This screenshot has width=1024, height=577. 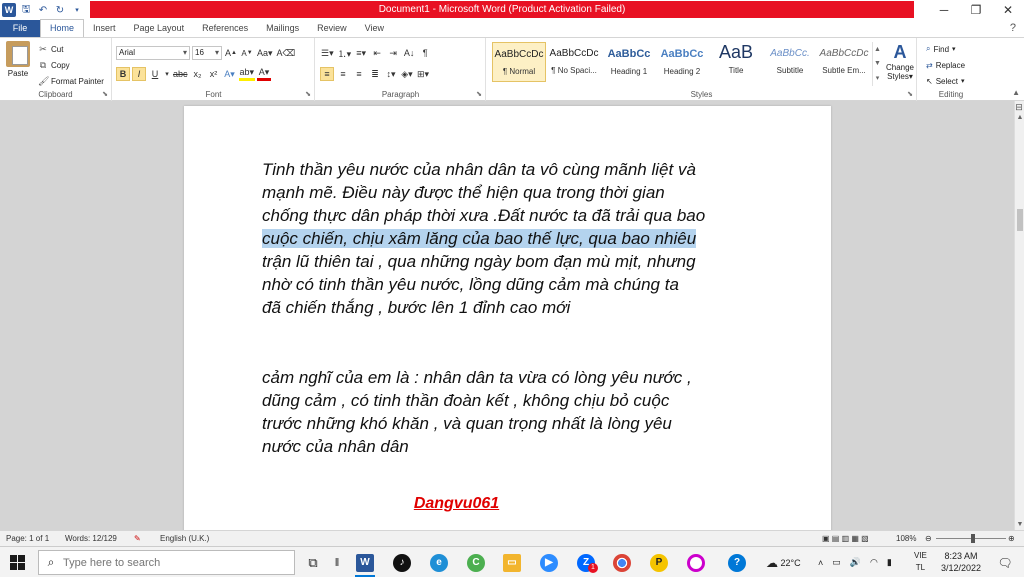 What do you see at coordinates (1011, 538) in the screenshot?
I see `zoom-in-icon: ⊕` at bounding box center [1011, 538].